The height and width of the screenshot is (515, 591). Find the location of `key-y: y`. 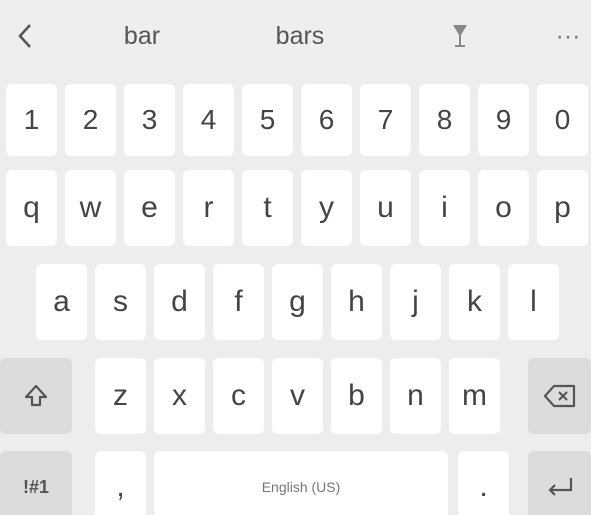

key-y: y is located at coordinates (326, 208).